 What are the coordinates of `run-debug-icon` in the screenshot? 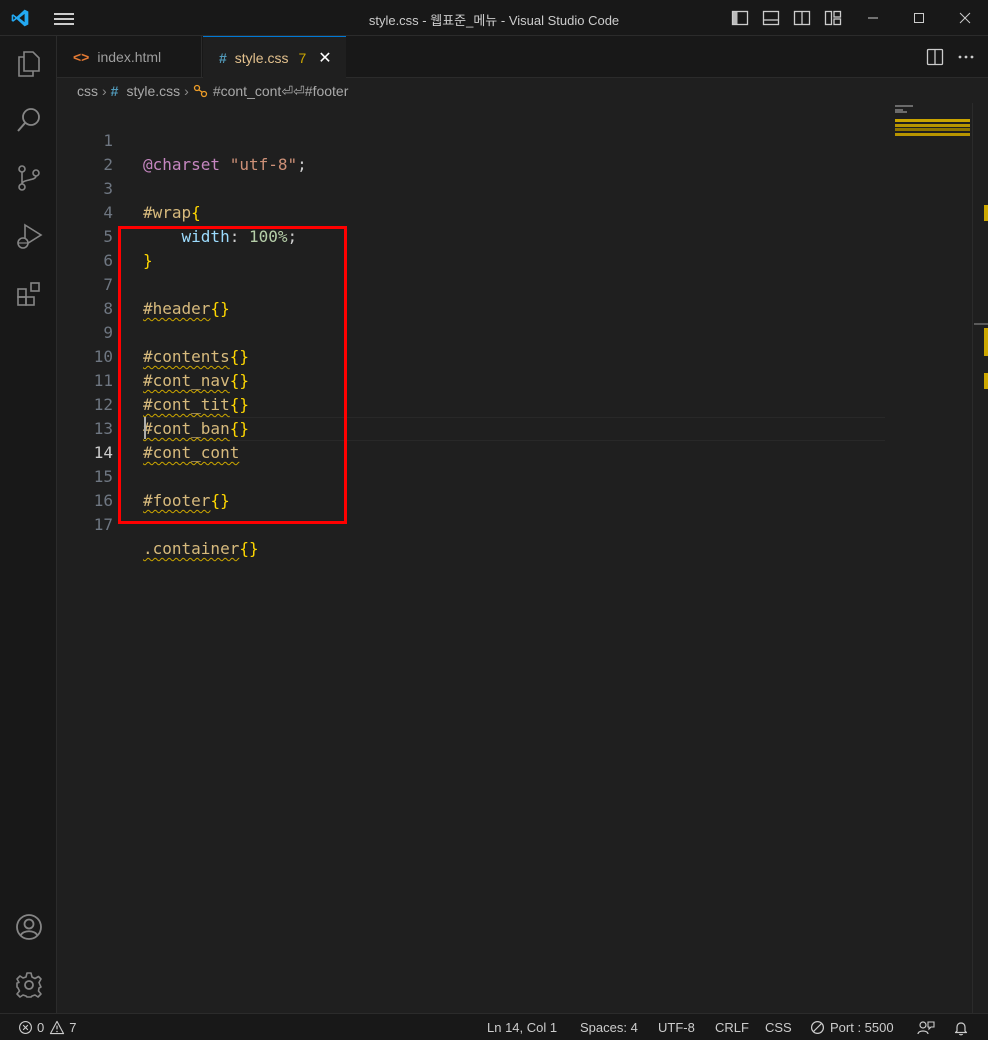 It's located at (29, 236).